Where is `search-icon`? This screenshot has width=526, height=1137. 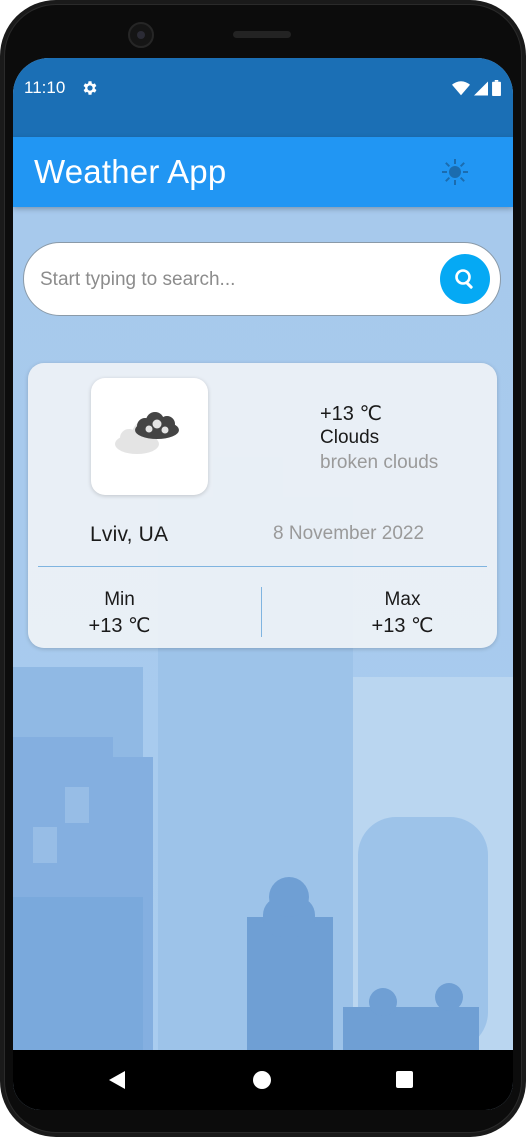
search-icon is located at coordinates (464, 279).